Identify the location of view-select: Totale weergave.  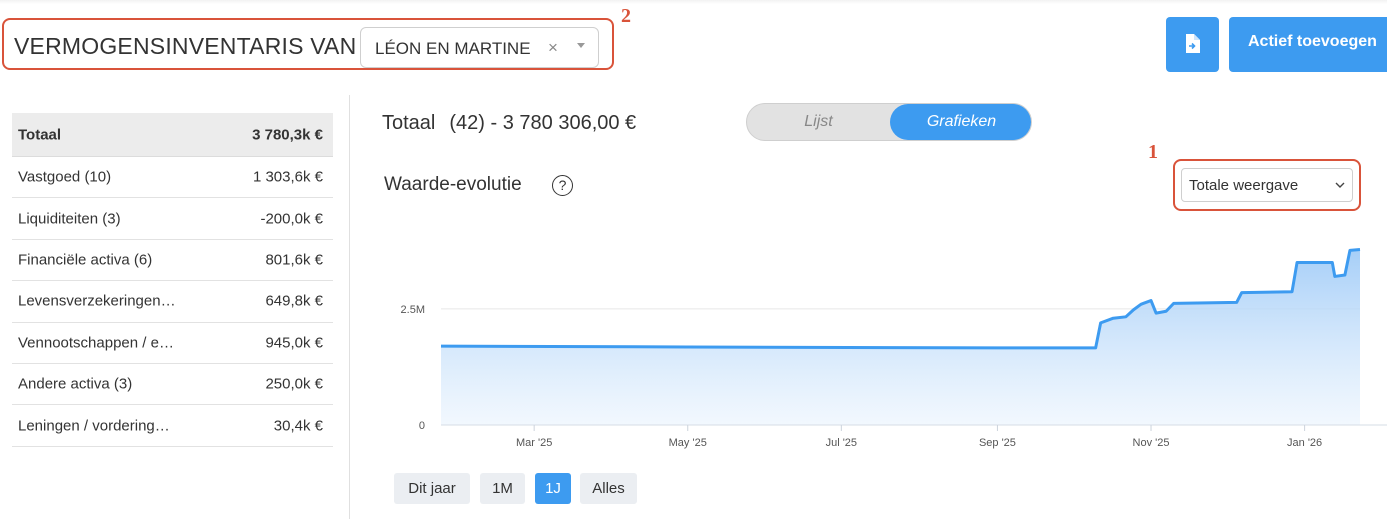
(1267, 185).